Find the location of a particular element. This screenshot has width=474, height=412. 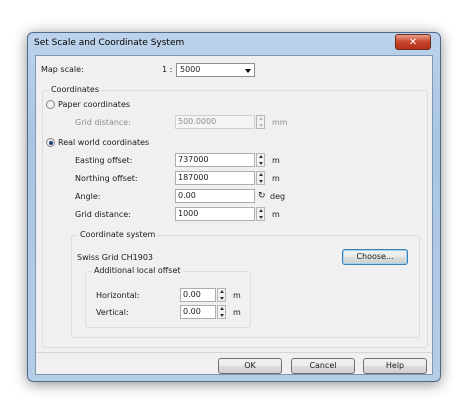

window-title: Set Scale and Coordinate System is located at coordinates (109, 43).